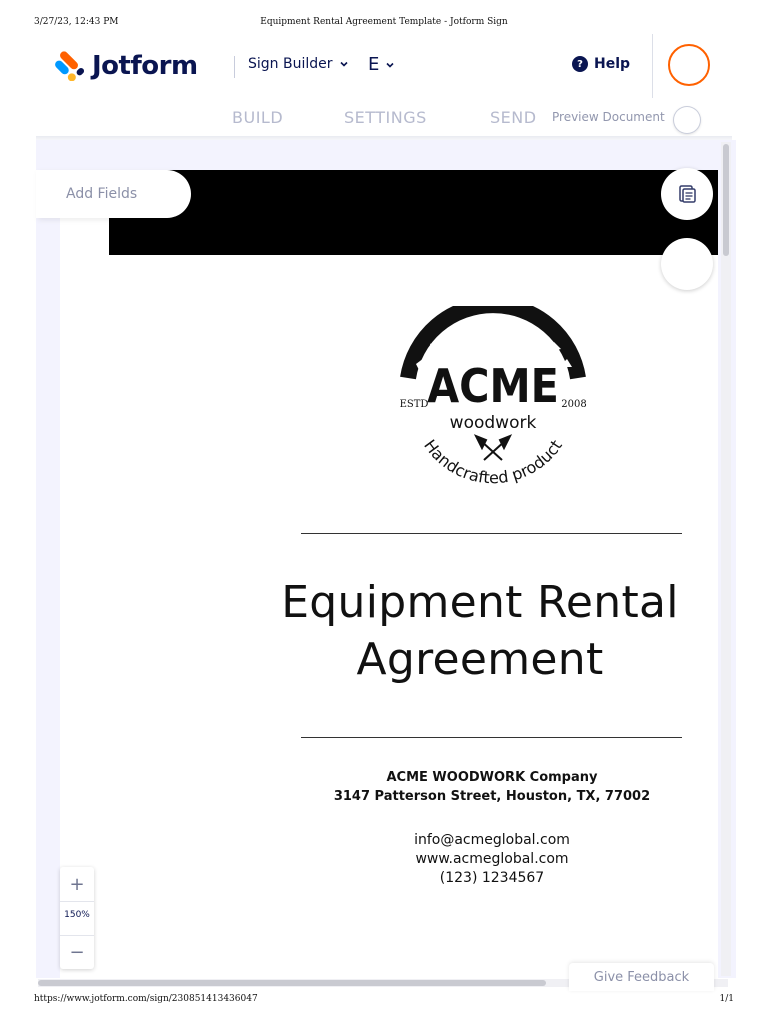 The width and height of the screenshot is (768, 1024). Describe the element at coordinates (612, 64) in the screenshot. I see `help-label: Help` at that location.